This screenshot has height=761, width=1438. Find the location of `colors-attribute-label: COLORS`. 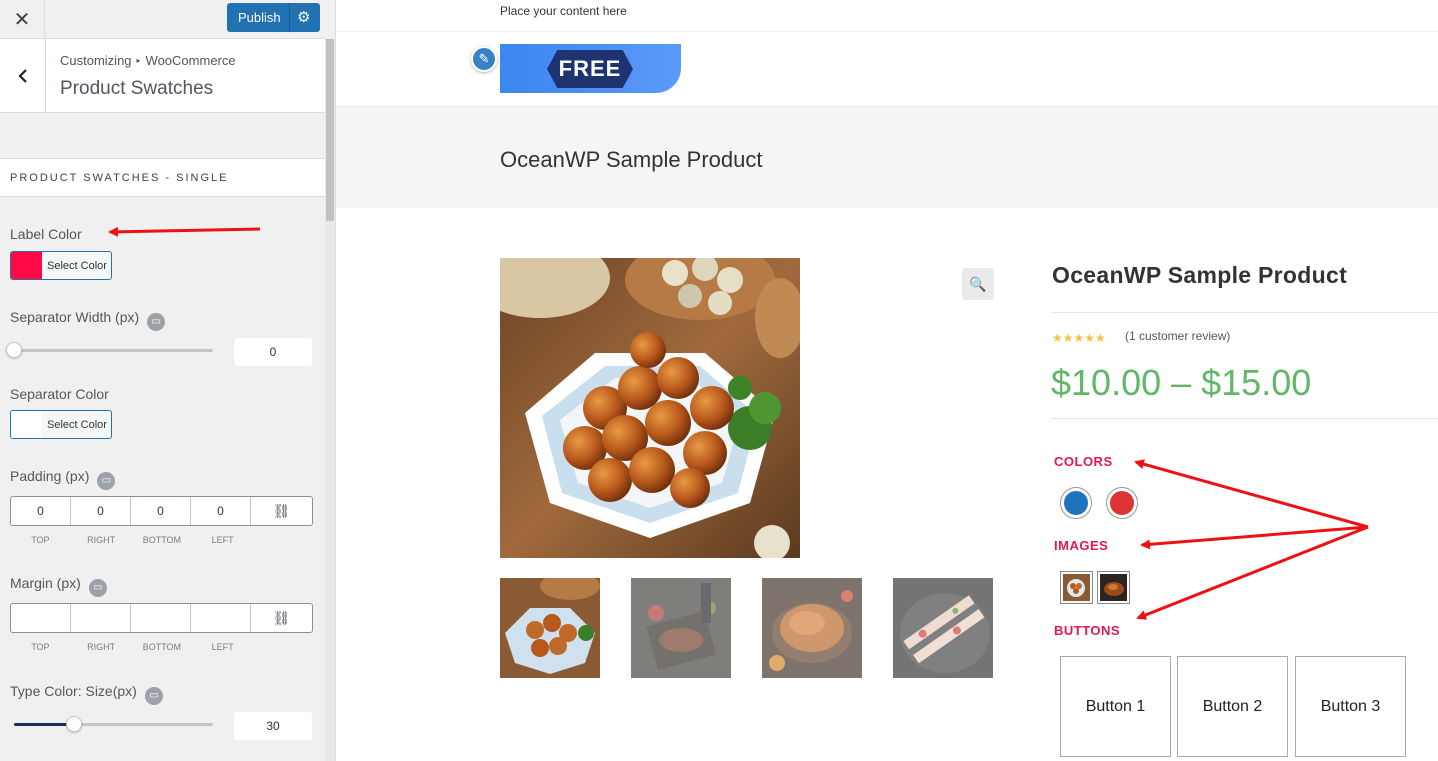

colors-attribute-label: COLORS is located at coordinates (1083, 461).